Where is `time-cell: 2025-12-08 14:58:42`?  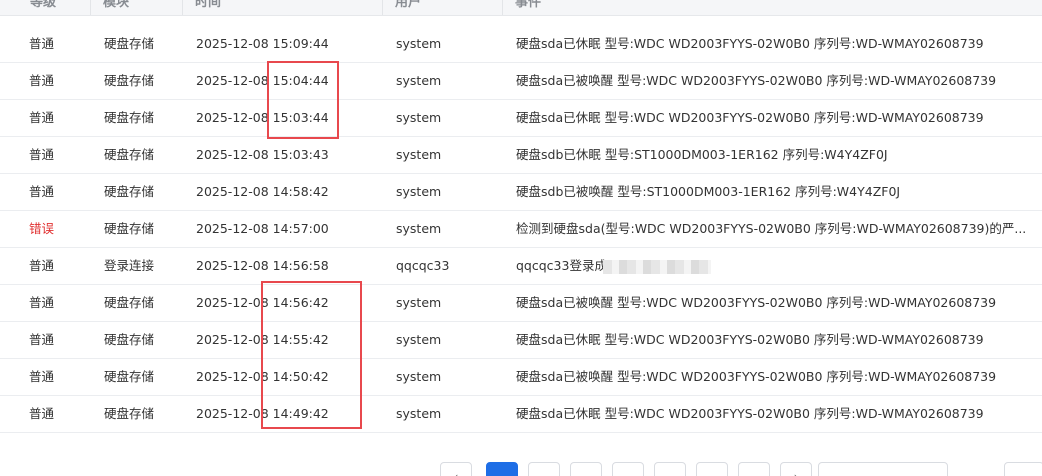
time-cell: 2025-12-08 14:58:42 is located at coordinates (262, 191).